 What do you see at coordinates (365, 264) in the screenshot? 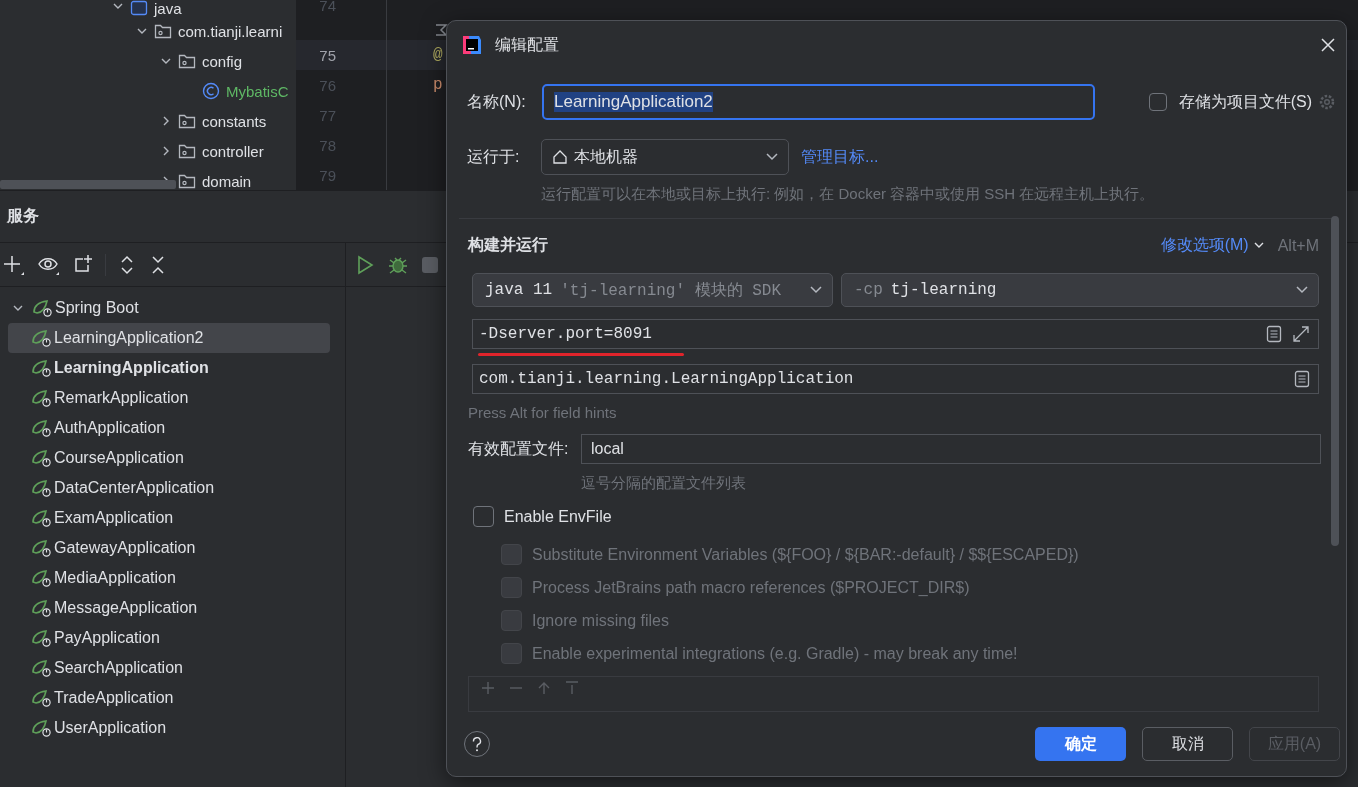
I see `run-icon` at bounding box center [365, 264].